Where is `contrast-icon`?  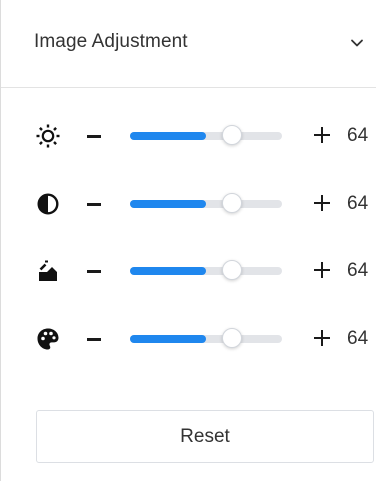 contrast-icon is located at coordinates (48, 204).